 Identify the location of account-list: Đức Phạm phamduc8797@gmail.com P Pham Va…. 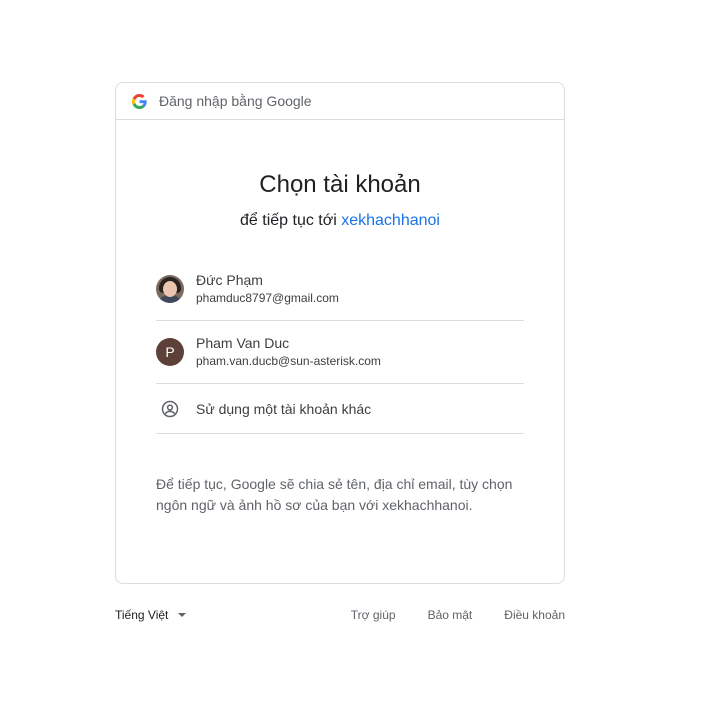
(340, 346).